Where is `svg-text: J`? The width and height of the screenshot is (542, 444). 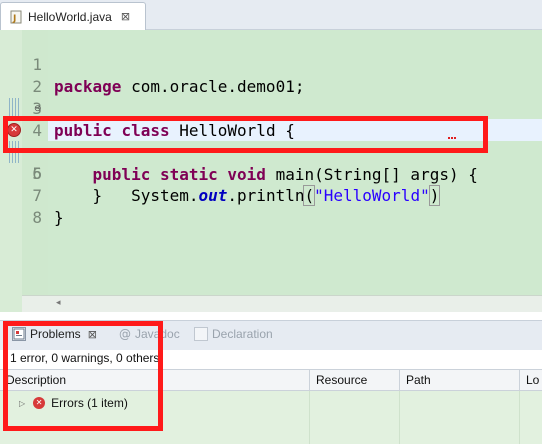
svg-text: J is located at coordinates (14, 19).